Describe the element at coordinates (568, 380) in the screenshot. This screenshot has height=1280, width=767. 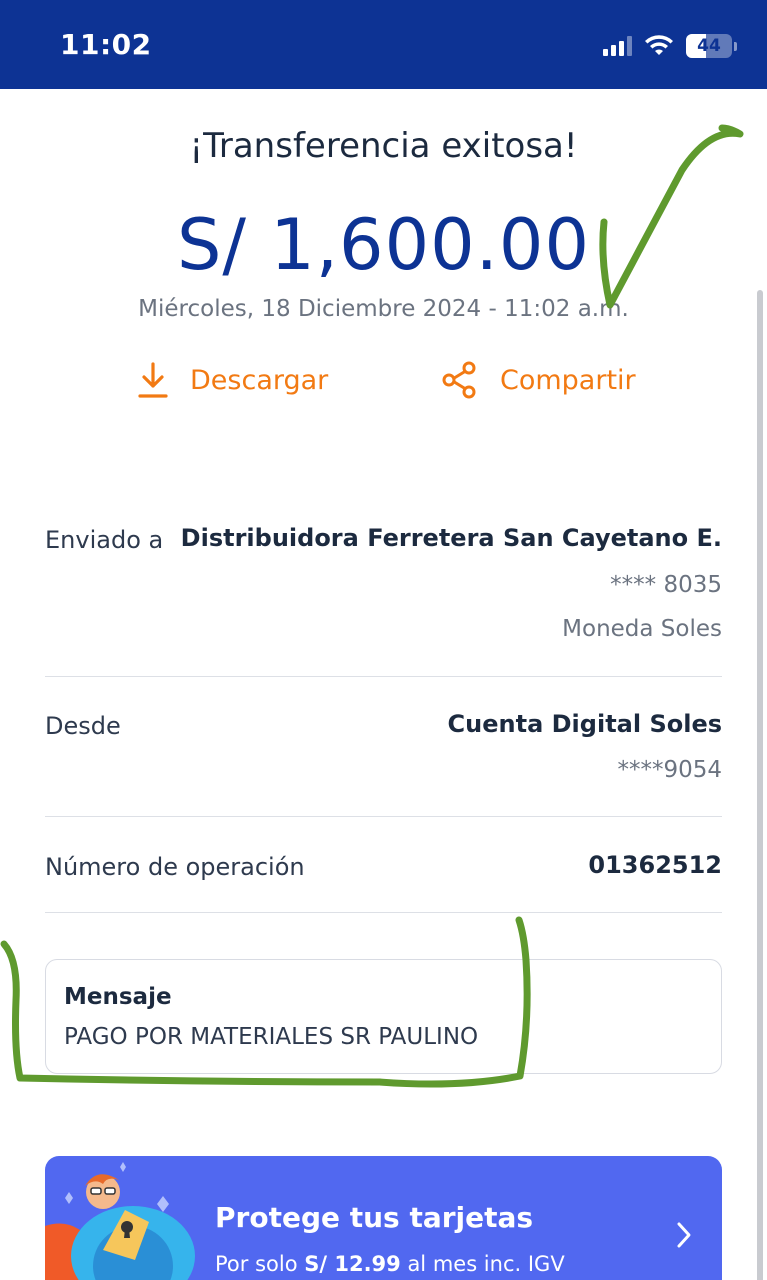
I see `share-label: Compartir` at that location.